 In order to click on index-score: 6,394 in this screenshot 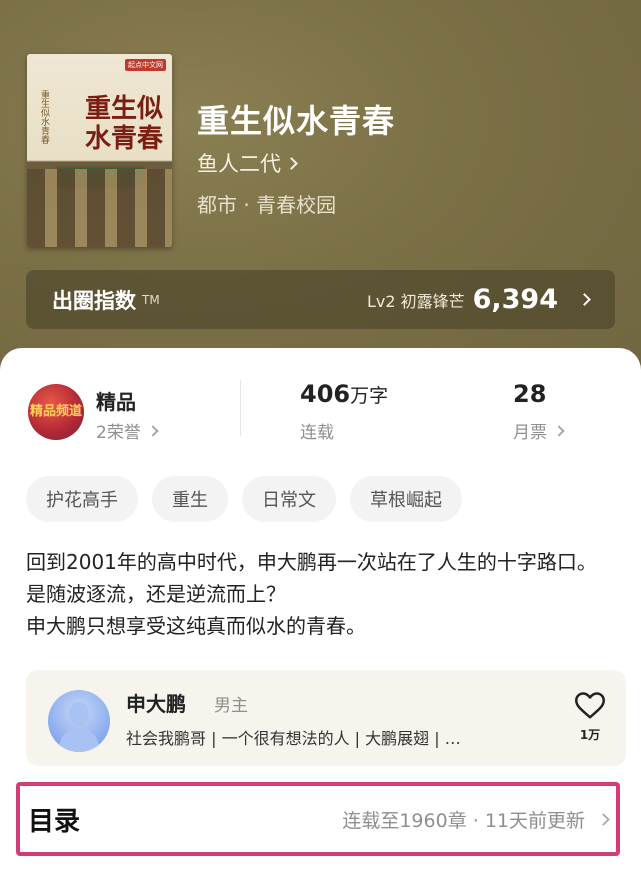, I will do `click(515, 299)`.